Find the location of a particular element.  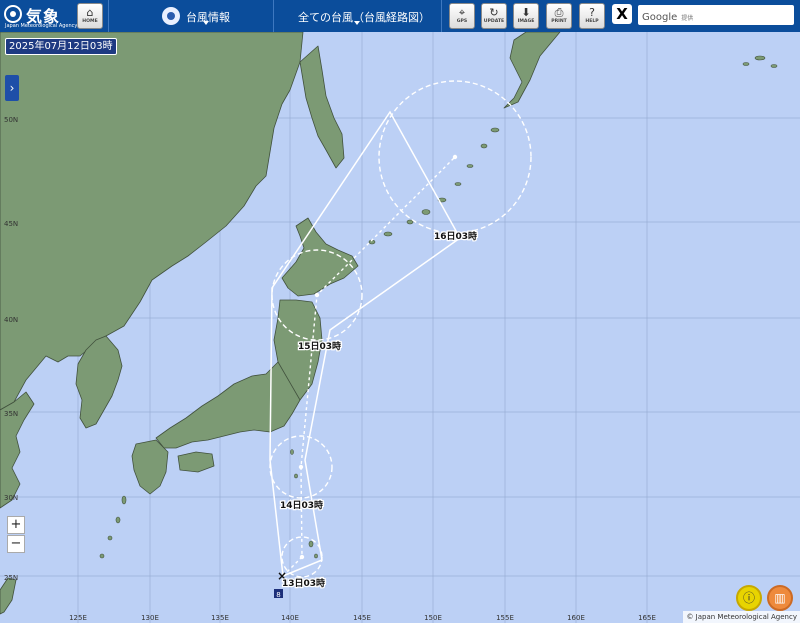

legend-help-button: ⓘ is located at coordinates (749, 598).